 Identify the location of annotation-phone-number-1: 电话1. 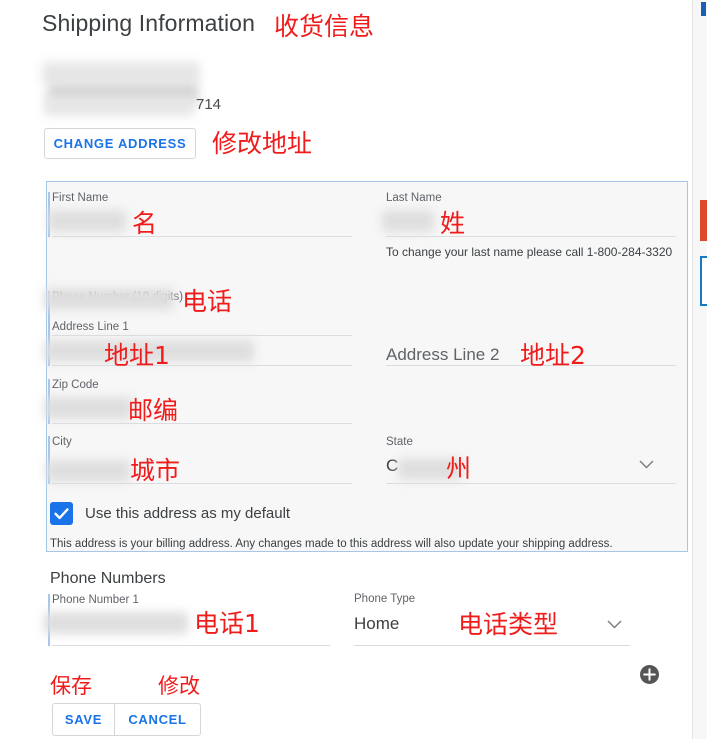
(227, 623).